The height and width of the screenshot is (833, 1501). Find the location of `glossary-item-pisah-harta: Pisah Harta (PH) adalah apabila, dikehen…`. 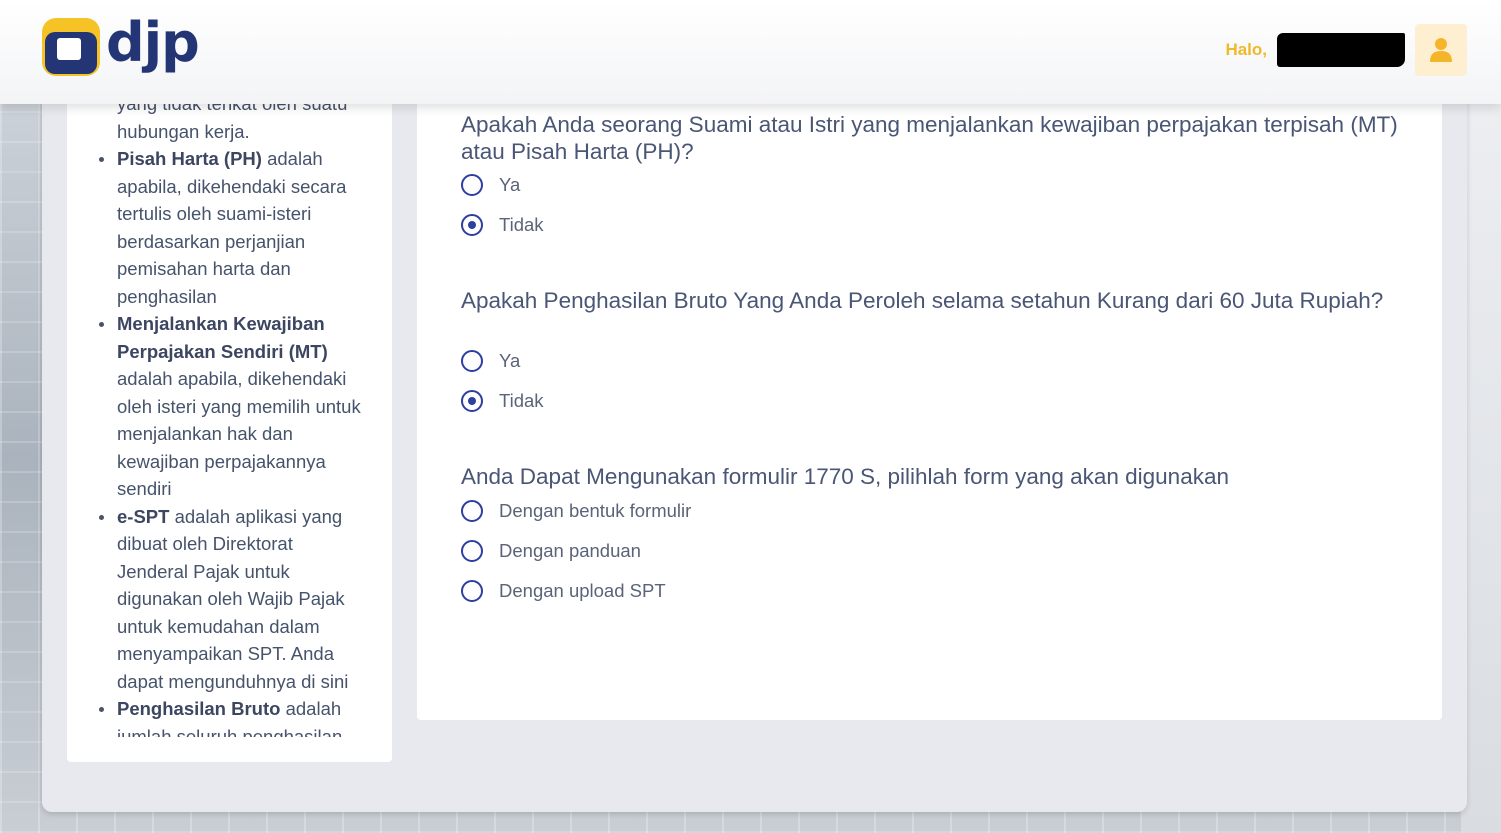

glossary-item-pisah-harta: Pisah Harta (PH) adalah apabila, dikehen… is located at coordinates (231, 227).